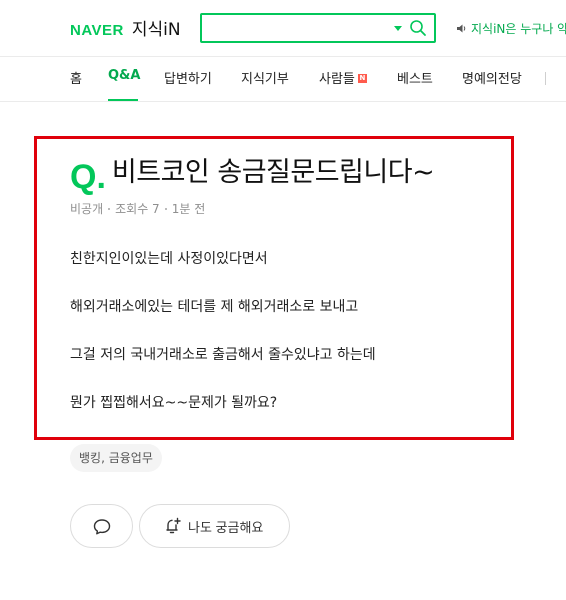 This screenshot has height=600, width=566. What do you see at coordinates (298, 28) in the screenshot?
I see `search-input` at bounding box center [298, 28].